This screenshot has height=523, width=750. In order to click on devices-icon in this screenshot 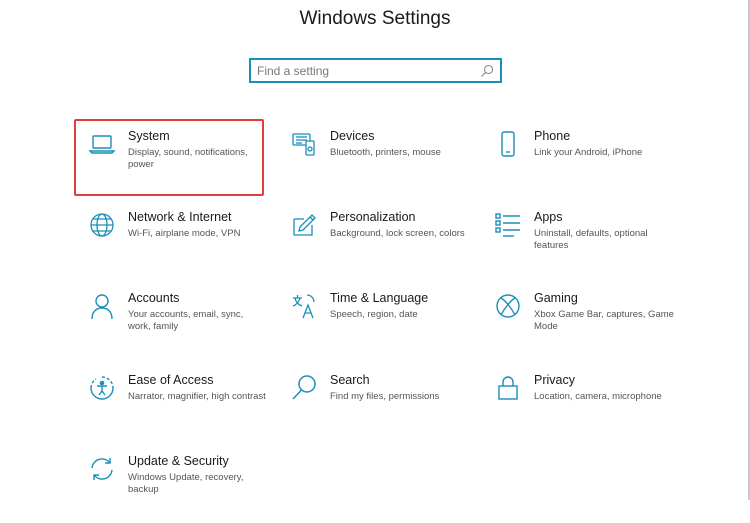, I will do `click(304, 144)`.